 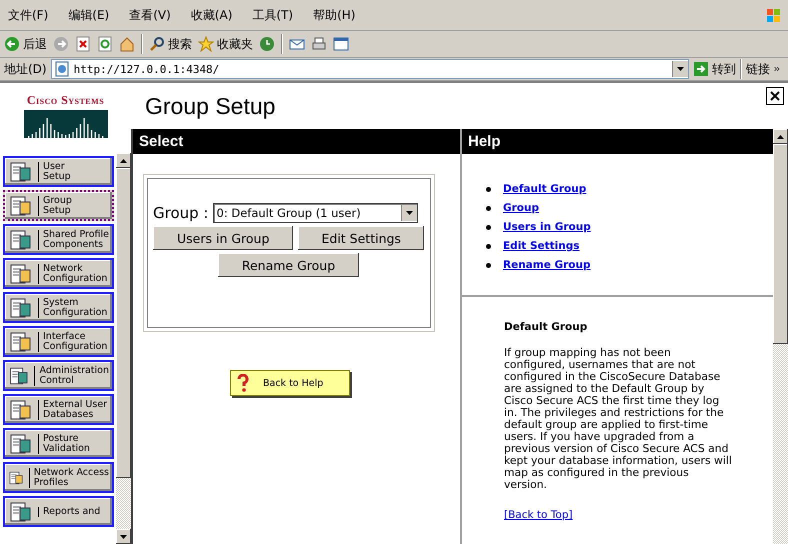 What do you see at coordinates (319, 44) in the screenshot?
I see `printer-icon` at bounding box center [319, 44].